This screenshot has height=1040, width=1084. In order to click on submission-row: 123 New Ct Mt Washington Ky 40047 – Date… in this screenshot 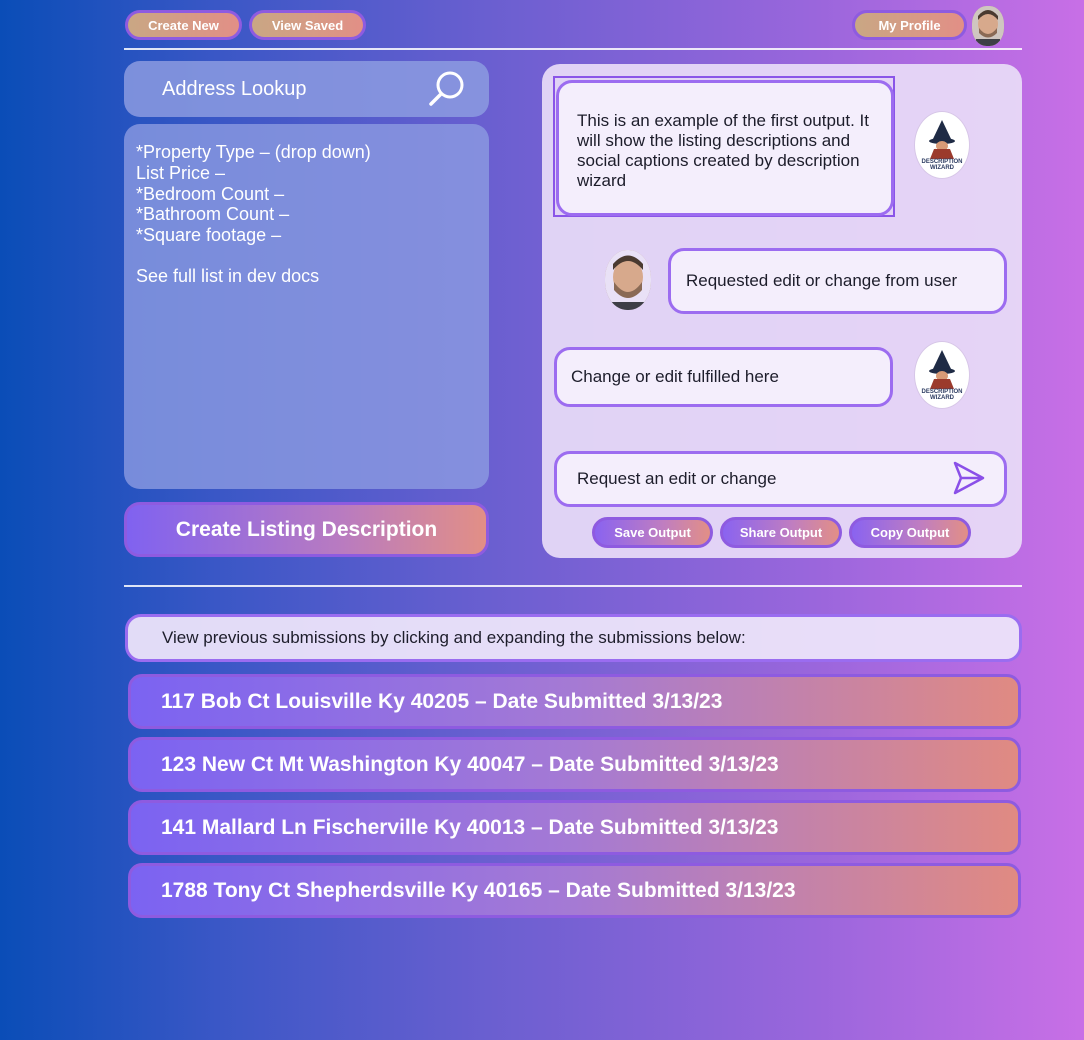, I will do `click(574, 764)`.